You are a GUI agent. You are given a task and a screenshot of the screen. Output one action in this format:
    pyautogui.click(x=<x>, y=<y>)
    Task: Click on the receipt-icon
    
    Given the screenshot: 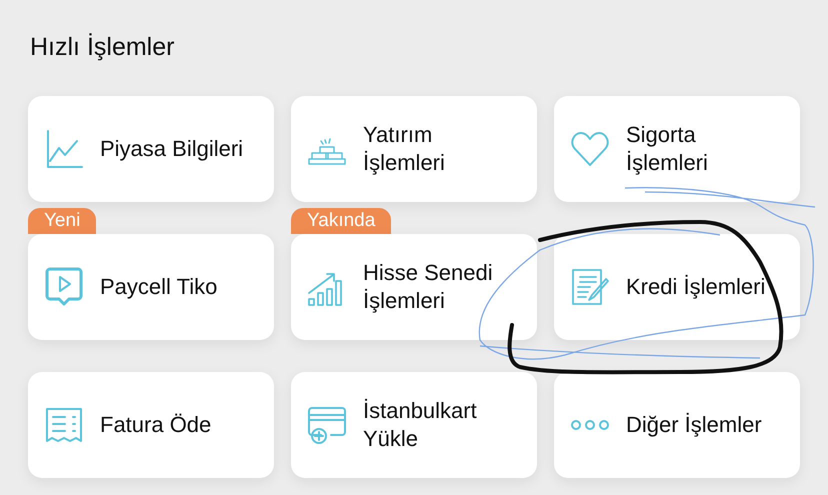 What is the action you would take?
    pyautogui.click(x=64, y=425)
    